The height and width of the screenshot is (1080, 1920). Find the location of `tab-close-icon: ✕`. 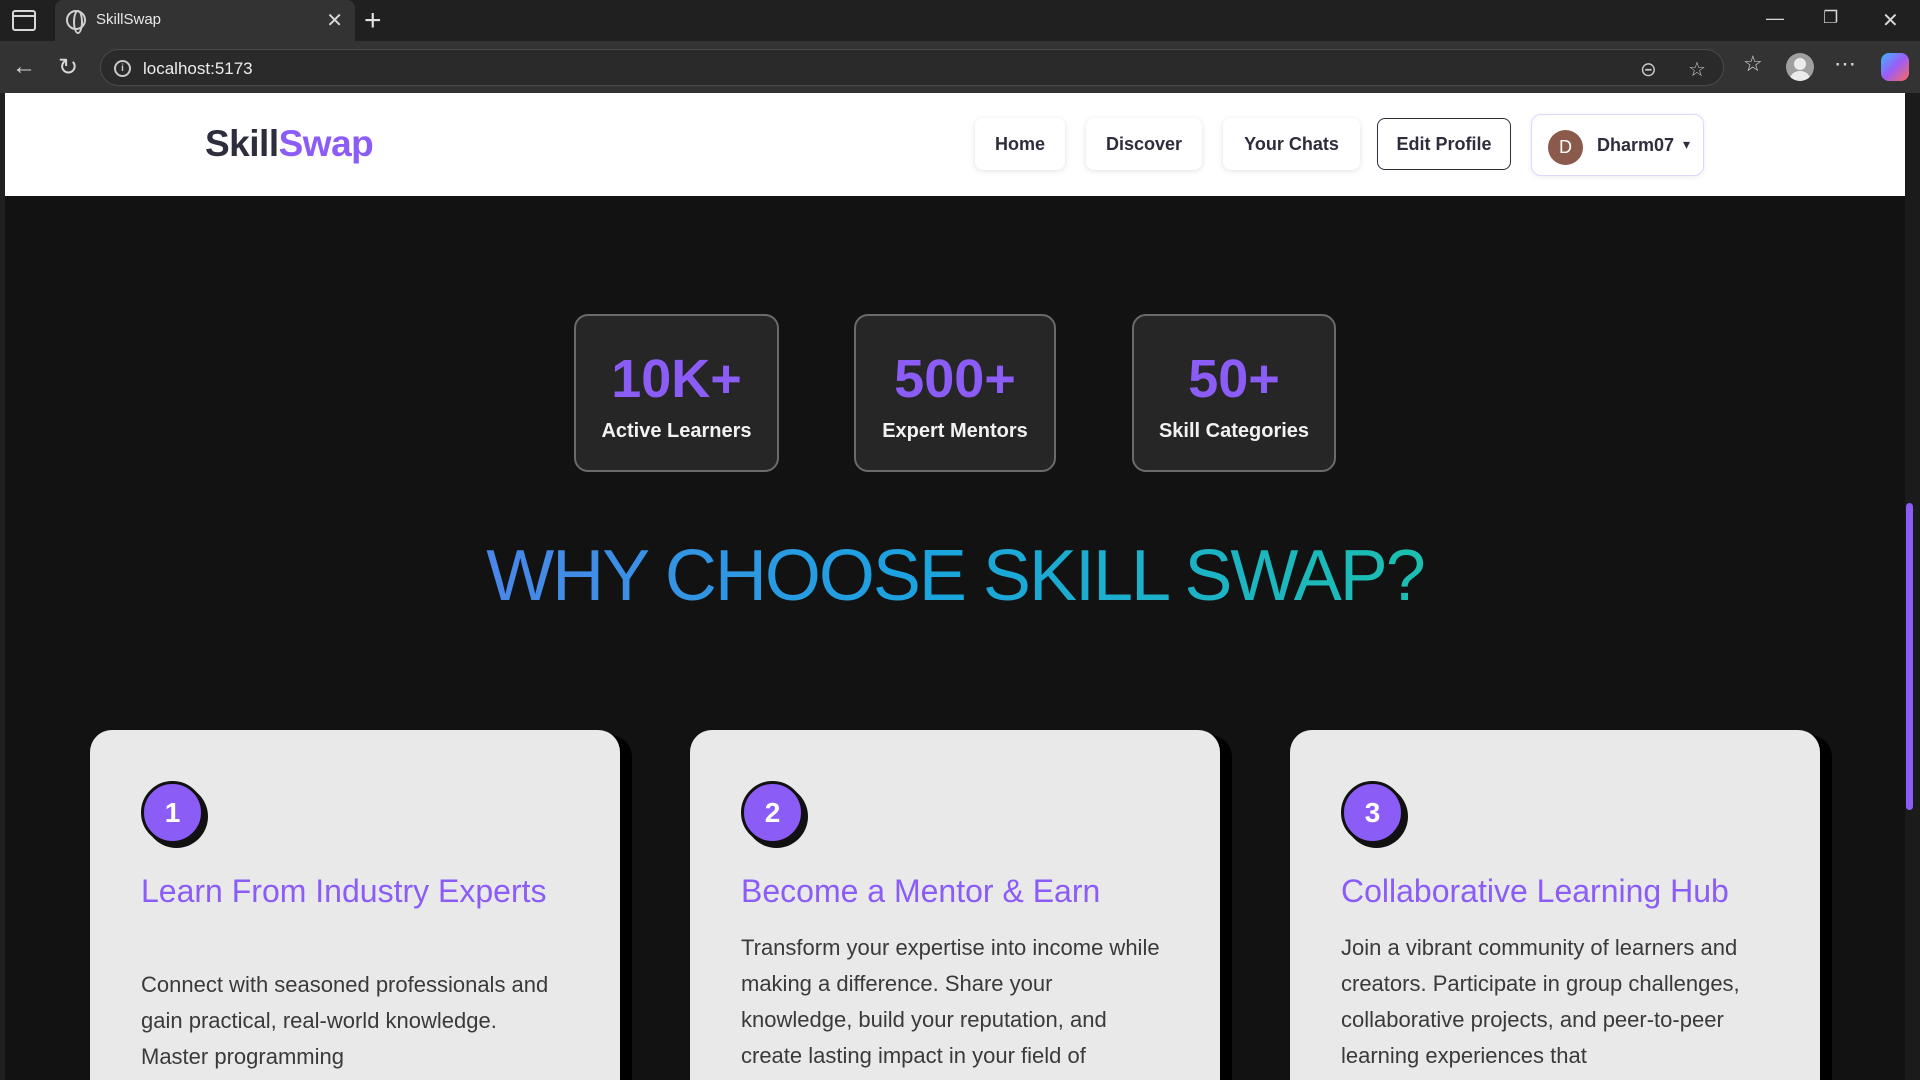

tab-close-icon: ✕ is located at coordinates (334, 20).